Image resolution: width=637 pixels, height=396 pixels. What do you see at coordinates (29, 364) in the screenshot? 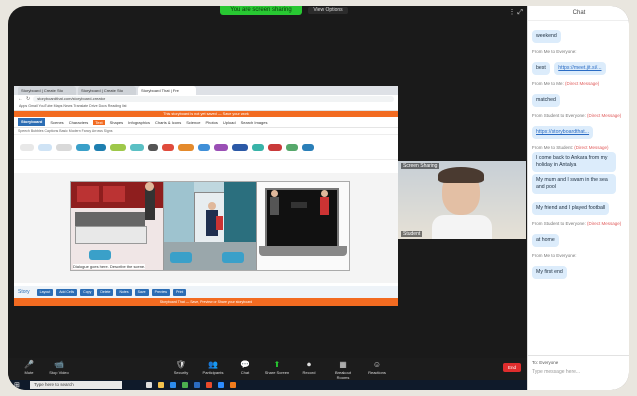
I see `microphone-icon: 🎤` at bounding box center [29, 364].